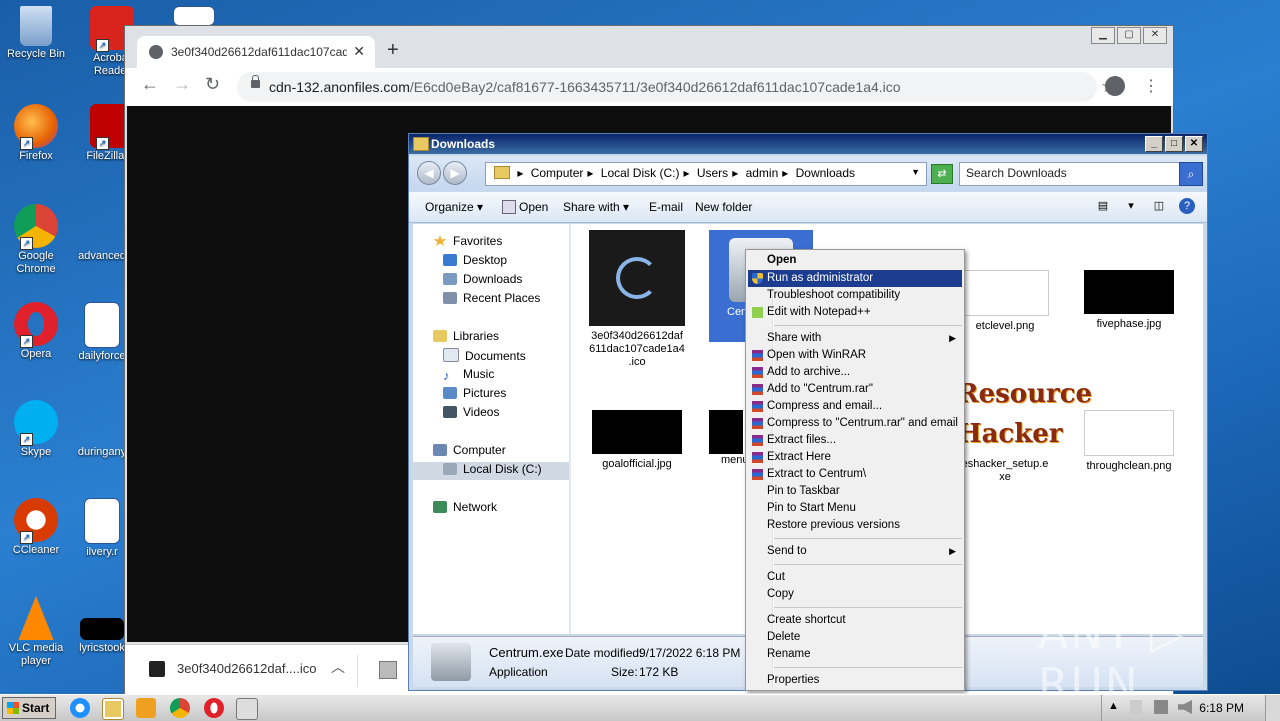  Describe the element at coordinates (1154, 144) in the screenshot. I see `minimize-button: _` at that location.